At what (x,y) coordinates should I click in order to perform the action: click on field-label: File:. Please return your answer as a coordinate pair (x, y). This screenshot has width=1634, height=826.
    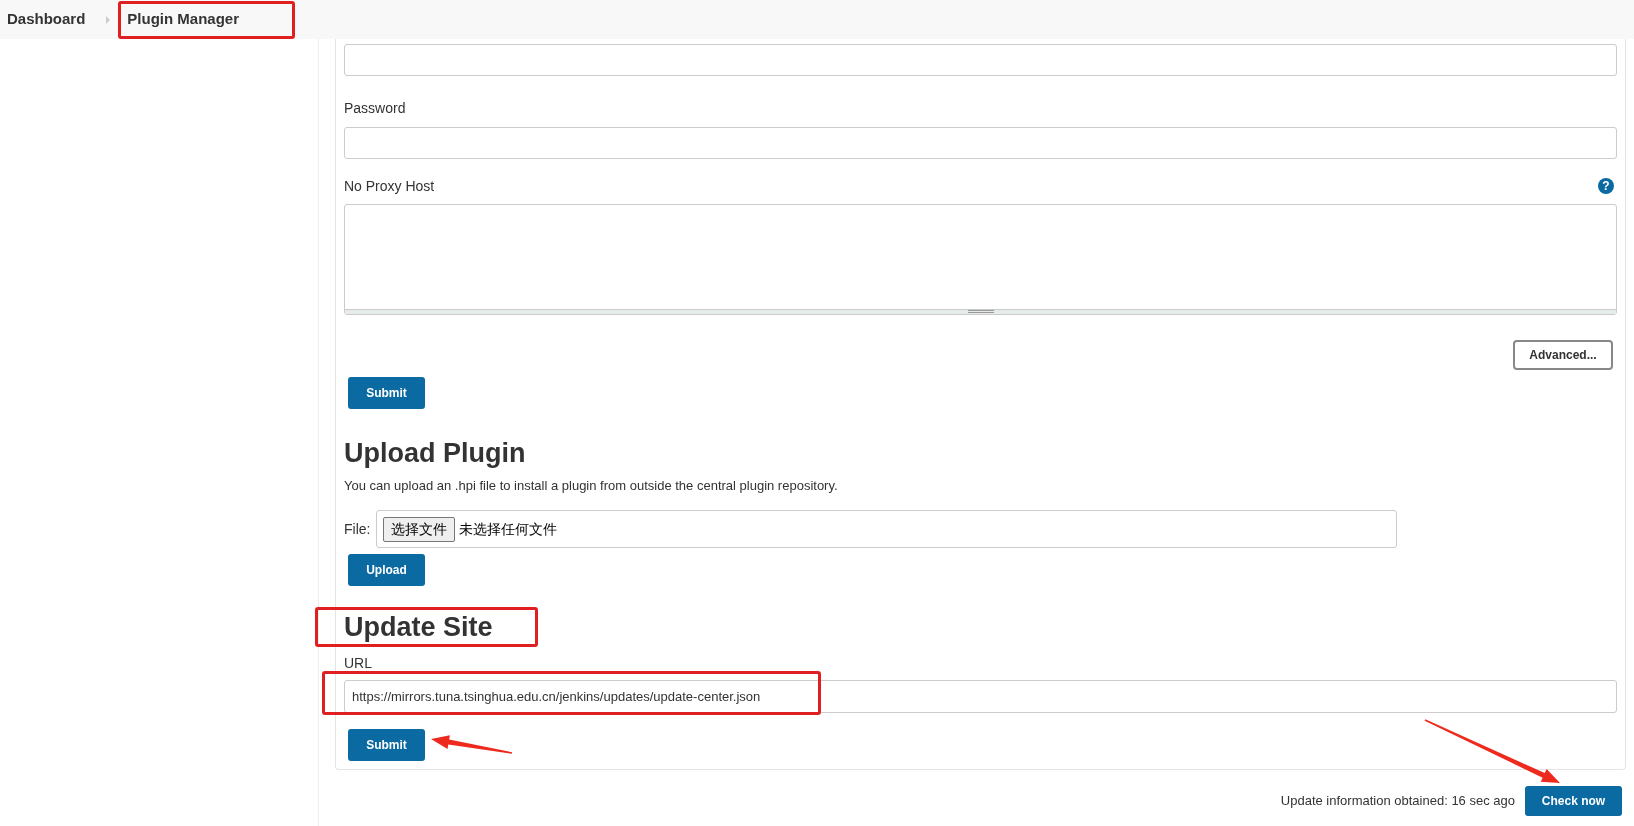
    Looking at the image, I should click on (357, 529).